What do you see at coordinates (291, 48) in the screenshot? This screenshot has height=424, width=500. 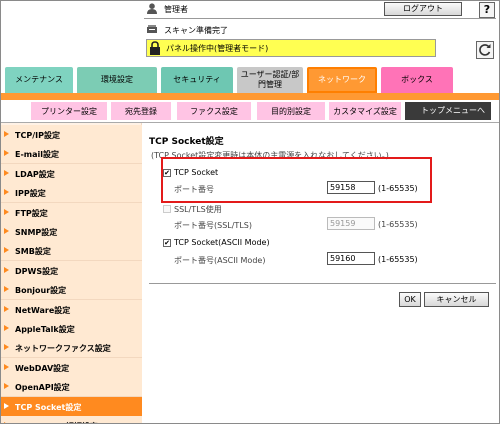 I see `panel-status-bar: パネル操作中(管理者モード)` at bounding box center [291, 48].